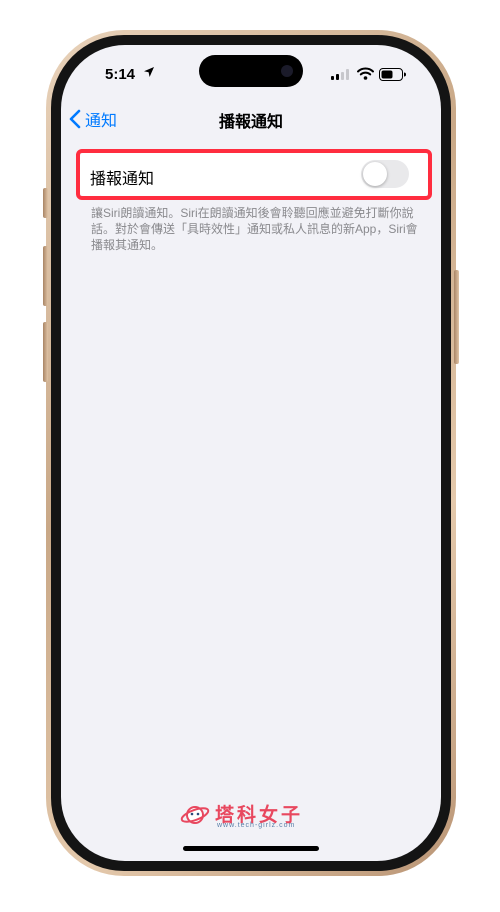 This screenshot has width=500, height=912. Describe the element at coordinates (120, 74) in the screenshot. I see `status-time: 5:14` at that location.